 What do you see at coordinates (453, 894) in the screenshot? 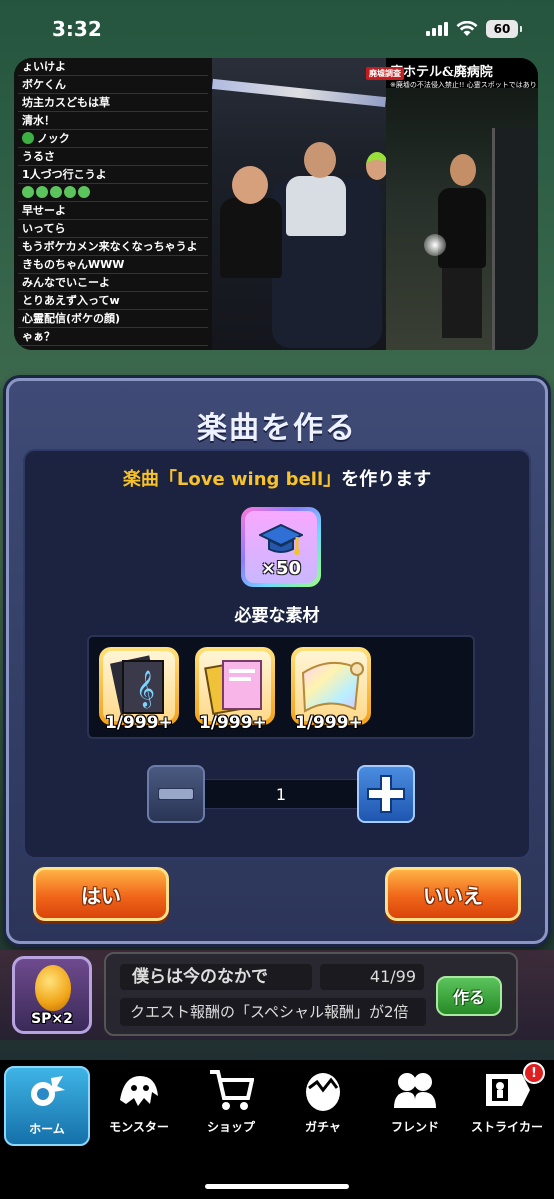
I see `no-button: いいえ` at bounding box center [453, 894].